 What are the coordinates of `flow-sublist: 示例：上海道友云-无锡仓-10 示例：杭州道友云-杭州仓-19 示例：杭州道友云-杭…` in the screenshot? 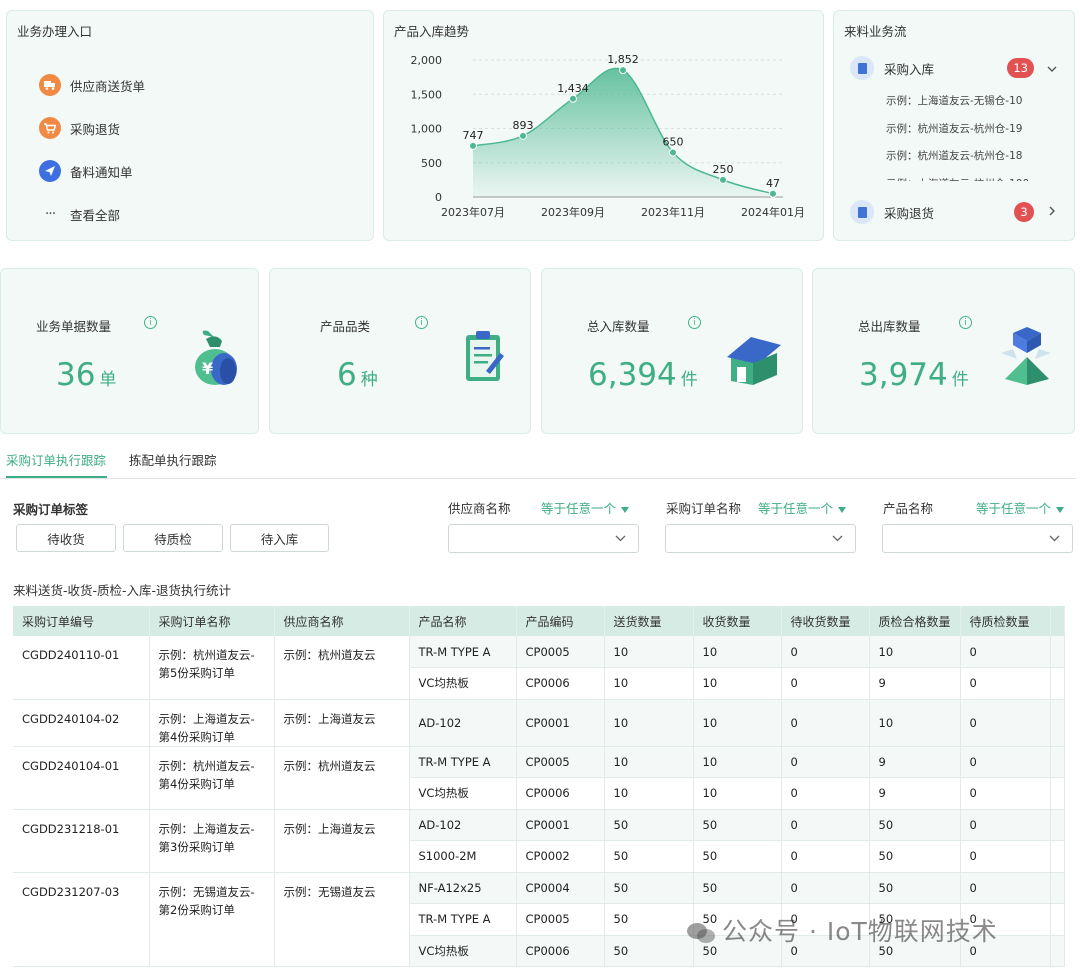 It's located at (955, 134).